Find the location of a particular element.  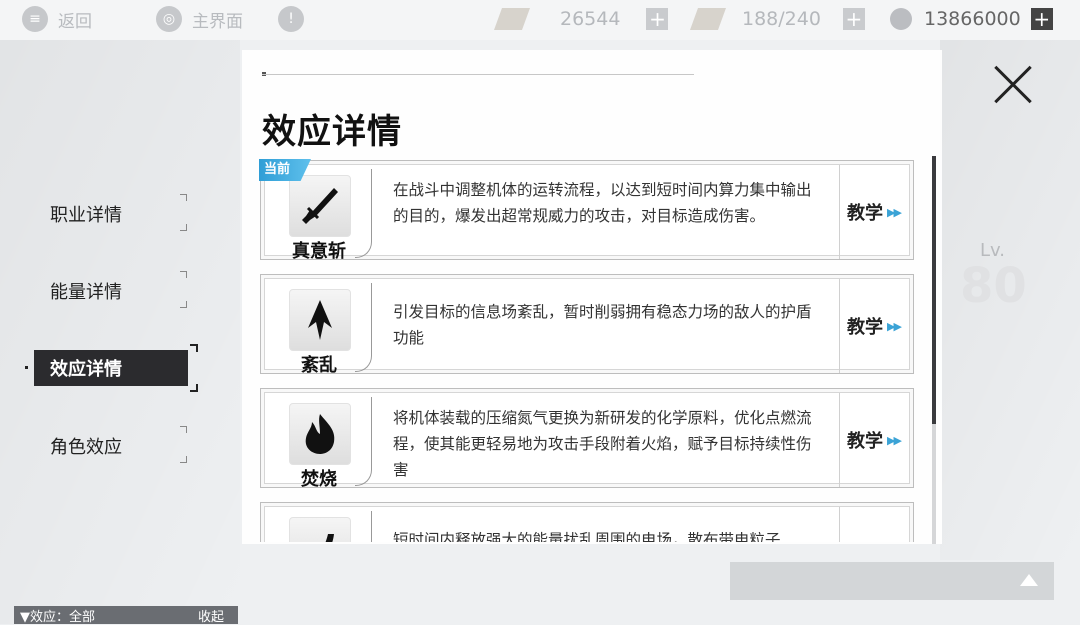

stamina-icon is located at coordinates (708, 19).